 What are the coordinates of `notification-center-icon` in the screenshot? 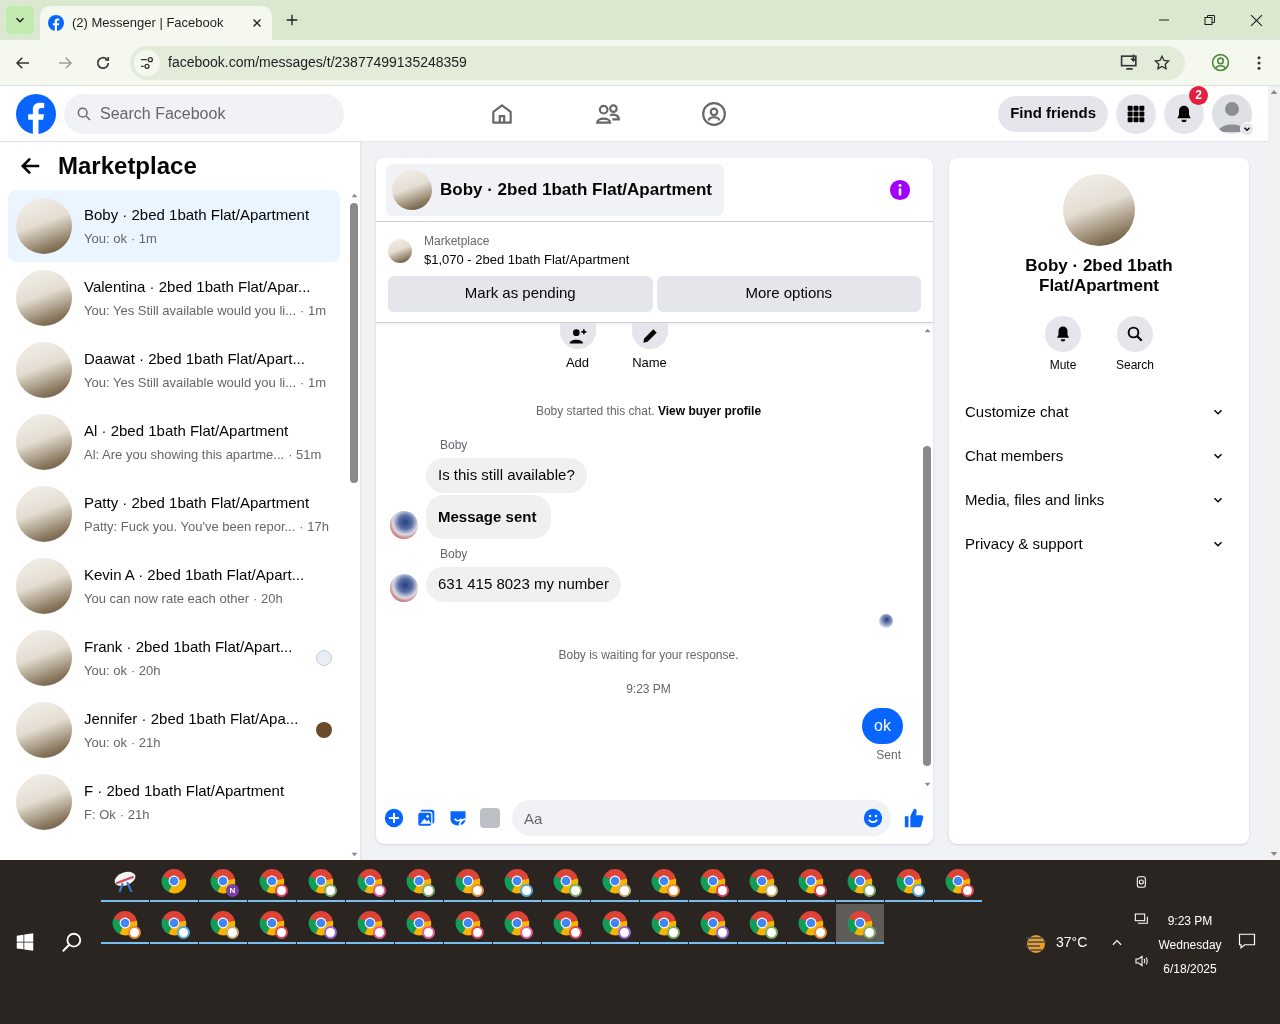 It's located at (1247, 941).